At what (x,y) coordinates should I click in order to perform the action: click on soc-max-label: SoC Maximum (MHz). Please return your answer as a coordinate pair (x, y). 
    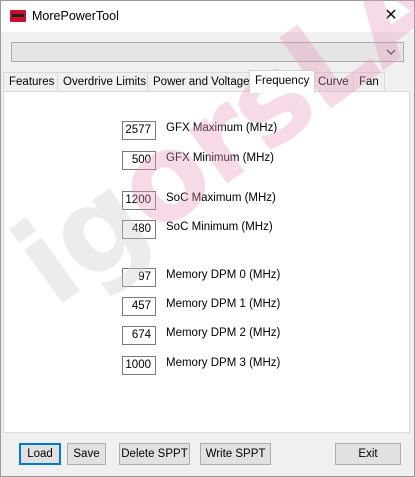
    Looking at the image, I should click on (221, 198).